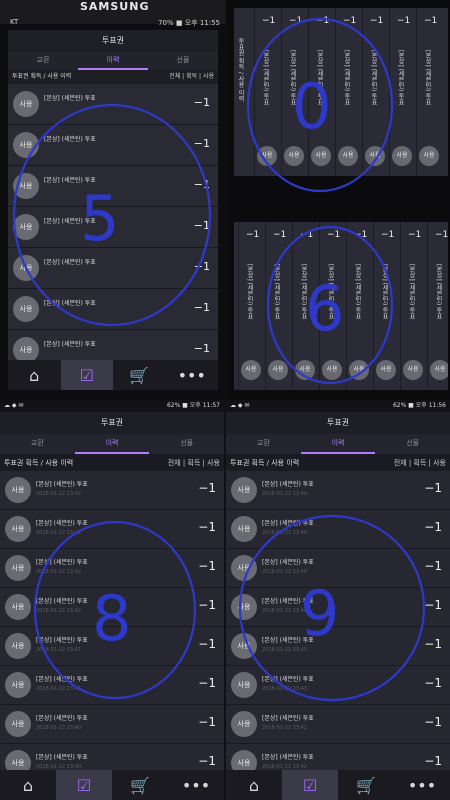 The height and width of the screenshot is (800, 450). What do you see at coordinates (113, 77) in the screenshot?
I see `history-header: 투표권 획득 / 사용 이력 전체 | 획득 | 사용` at bounding box center [113, 77].